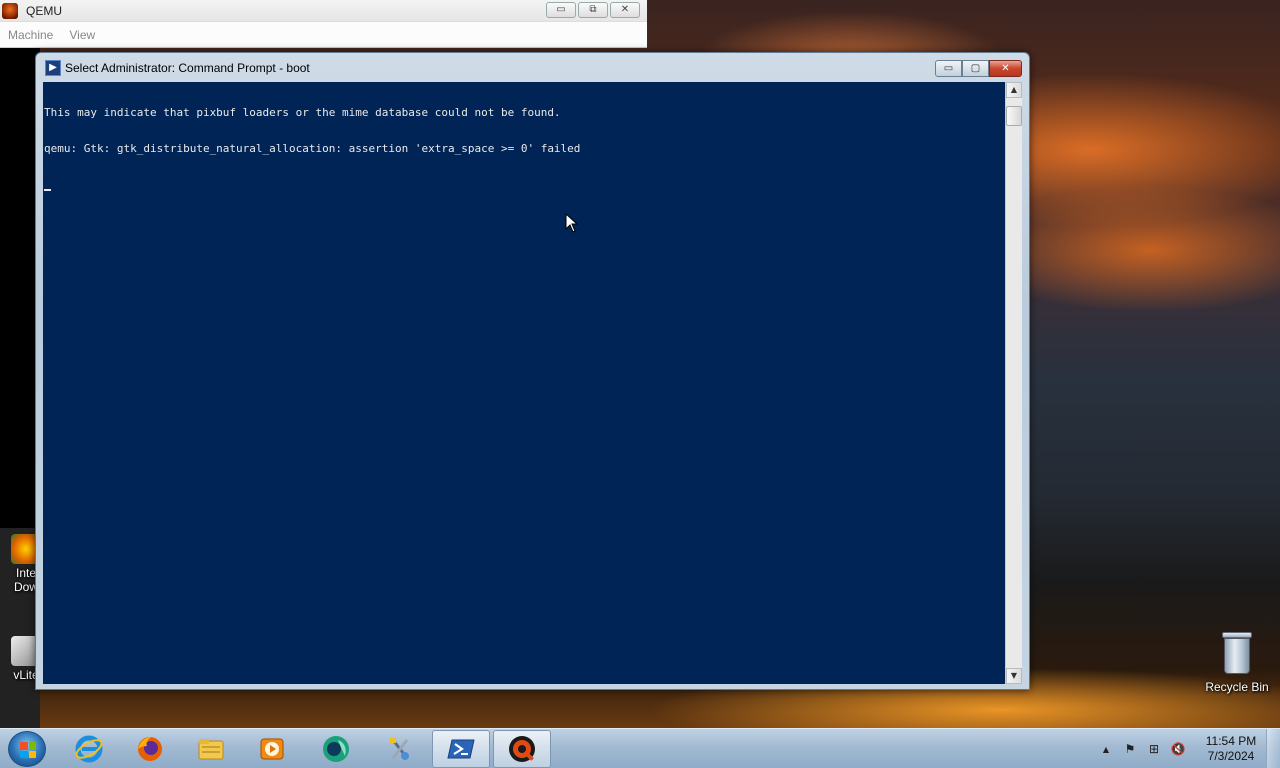 The height and width of the screenshot is (768, 1280). I want to click on green-app-icon, so click(336, 749).